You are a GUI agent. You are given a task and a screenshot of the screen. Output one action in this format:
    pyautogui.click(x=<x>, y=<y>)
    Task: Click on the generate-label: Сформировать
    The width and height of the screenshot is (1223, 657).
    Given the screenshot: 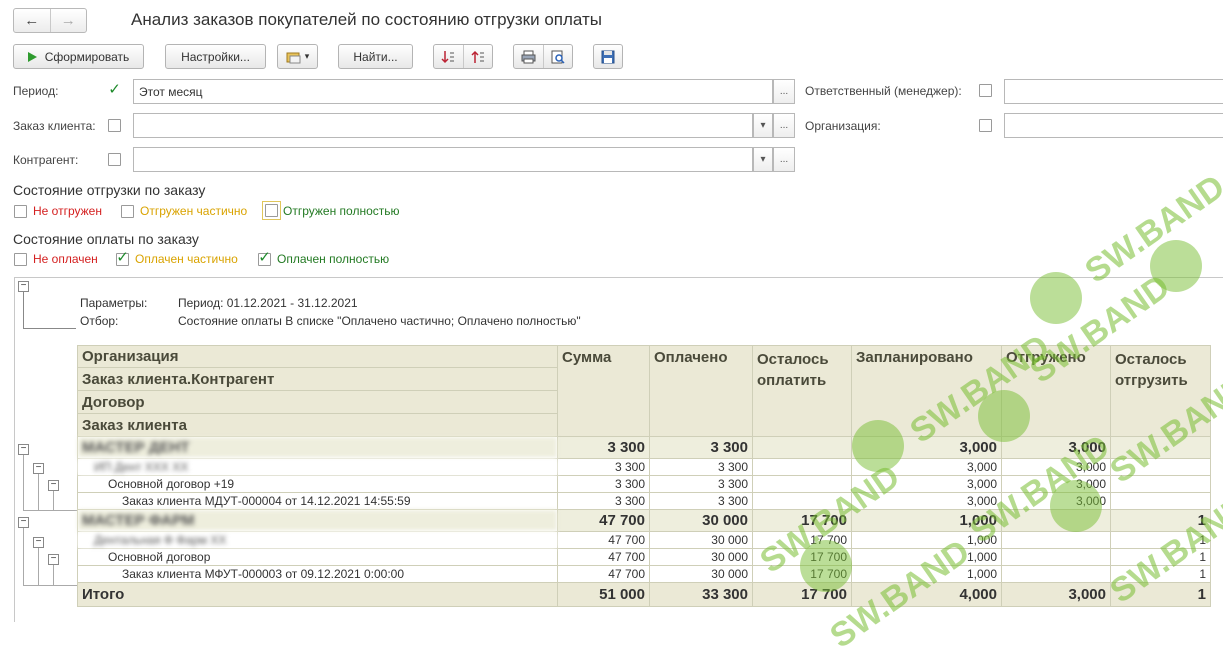 What is the action you would take?
    pyautogui.click(x=87, y=56)
    